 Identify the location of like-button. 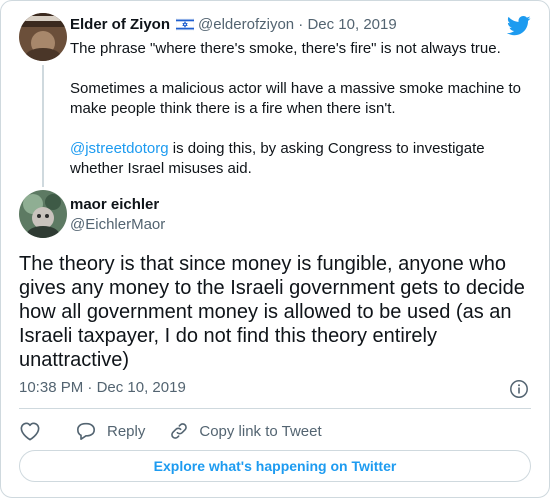
(35, 431).